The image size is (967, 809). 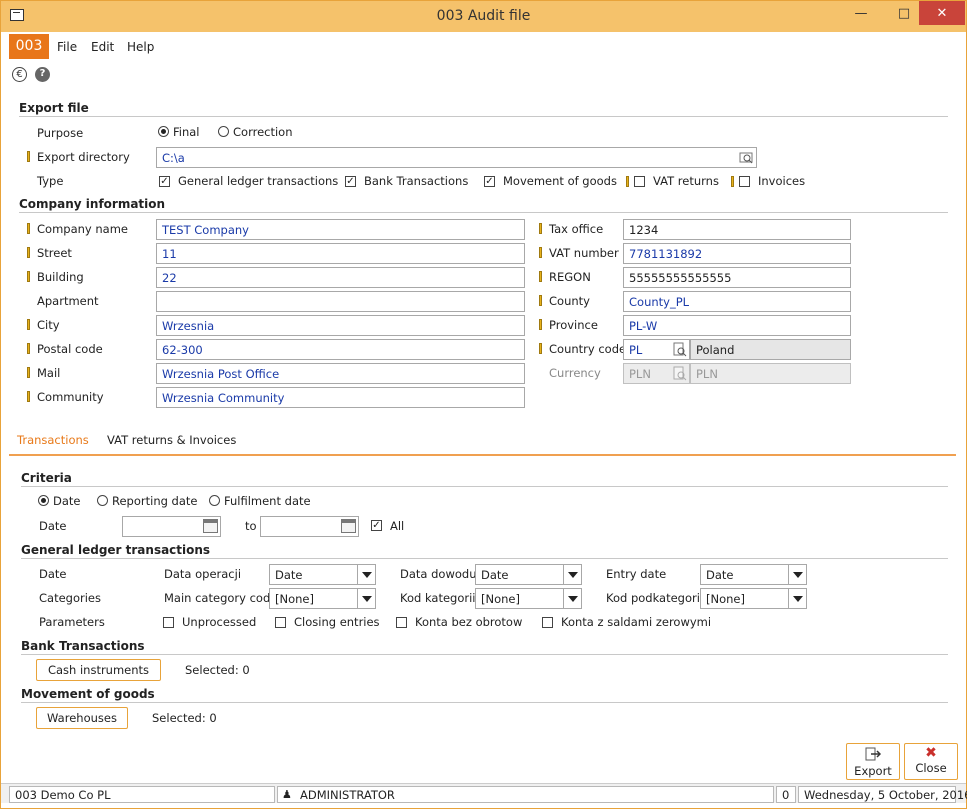 What do you see at coordinates (873, 754) in the screenshot?
I see `export-icon` at bounding box center [873, 754].